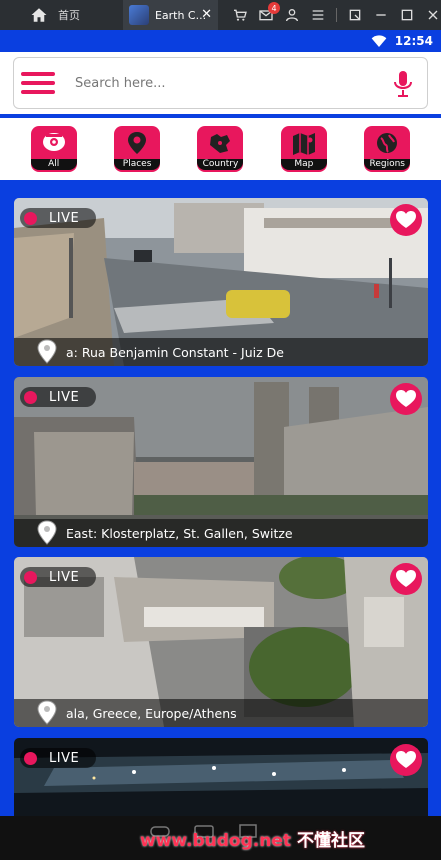 The width and height of the screenshot is (441, 860). Describe the element at coordinates (215, 841) in the screenshot. I see `watermark-site: www.budog.net` at that location.